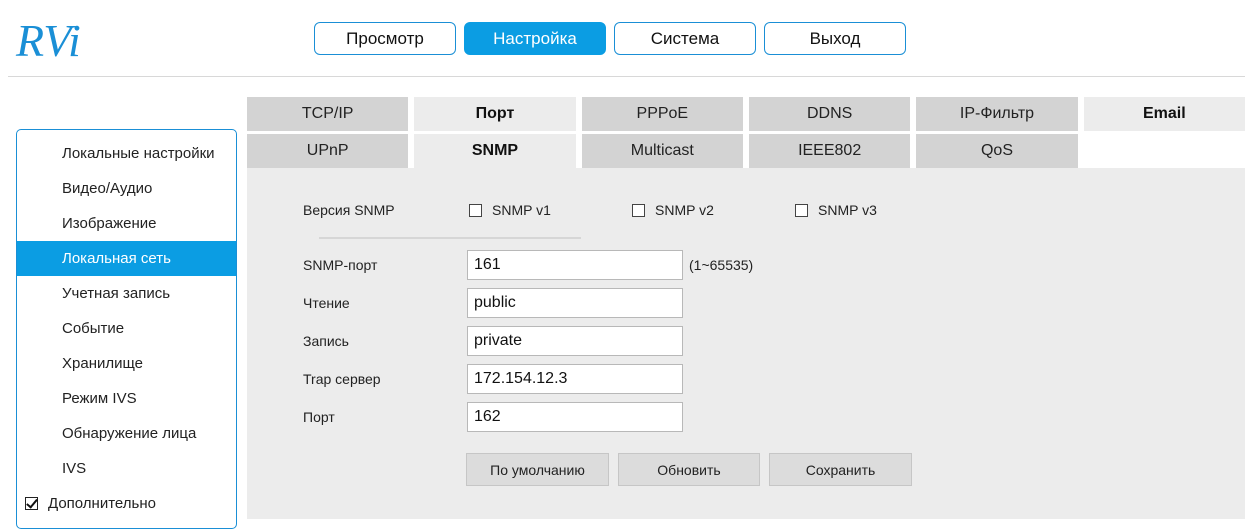  Describe the element at coordinates (575, 303) in the screenshot. I see `read-community-input` at that location.